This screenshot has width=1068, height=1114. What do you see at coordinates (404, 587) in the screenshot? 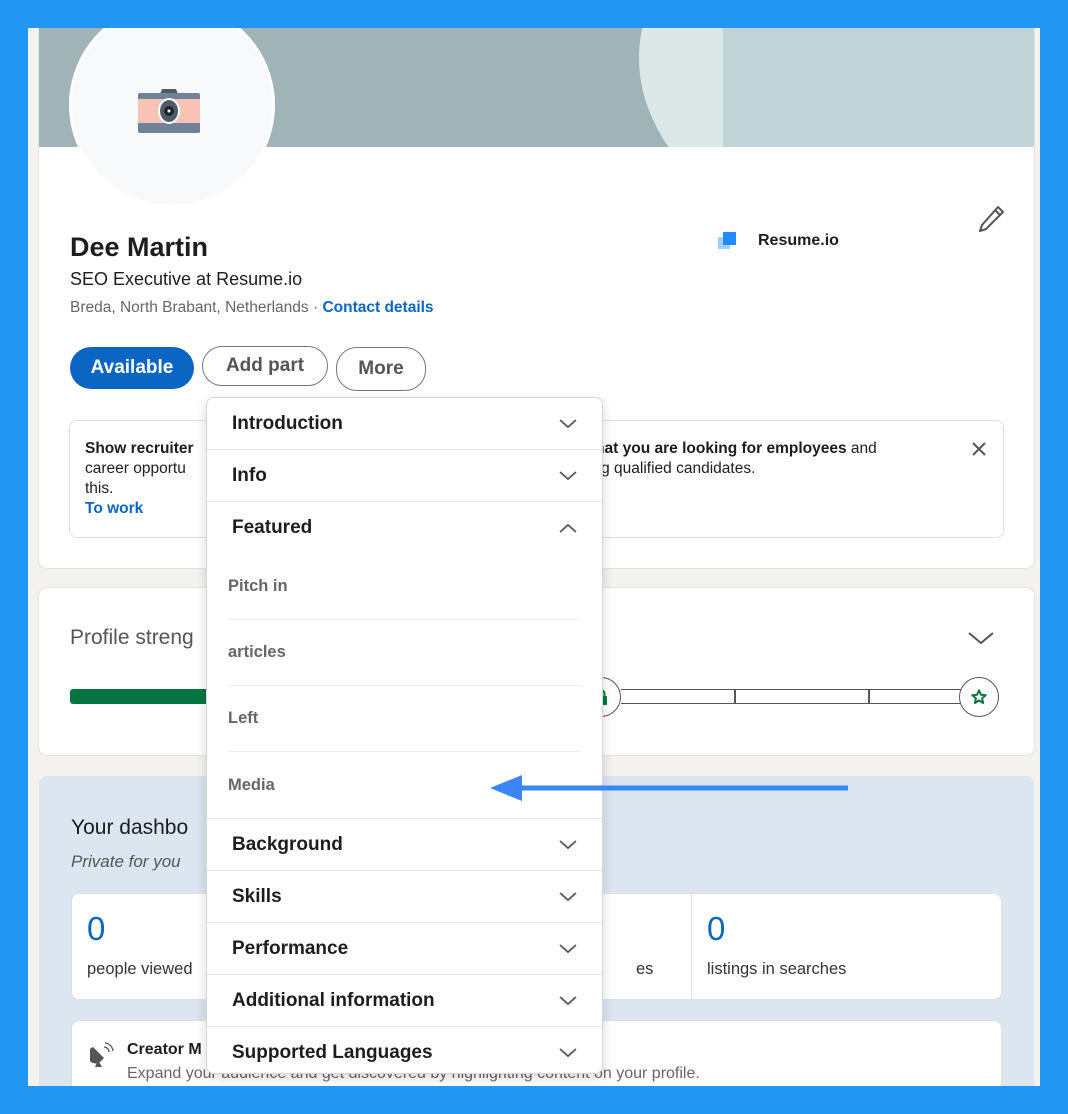
I see `featured-item-pitch-in: Pitch in` at bounding box center [404, 587].